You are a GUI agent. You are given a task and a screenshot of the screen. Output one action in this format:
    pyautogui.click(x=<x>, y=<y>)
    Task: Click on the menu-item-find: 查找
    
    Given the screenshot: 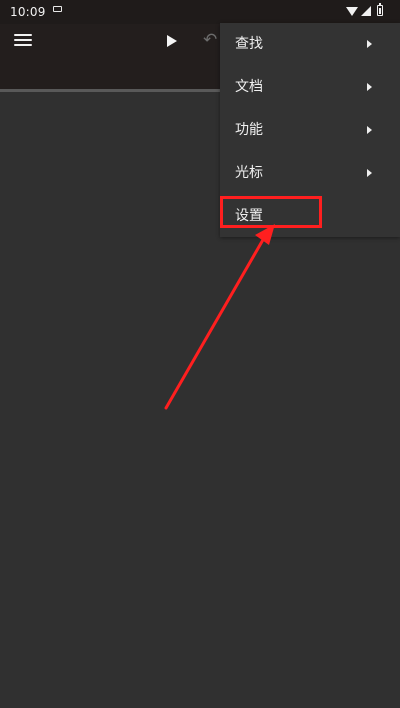 What is the action you would take?
    pyautogui.click(x=310, y=44)
    